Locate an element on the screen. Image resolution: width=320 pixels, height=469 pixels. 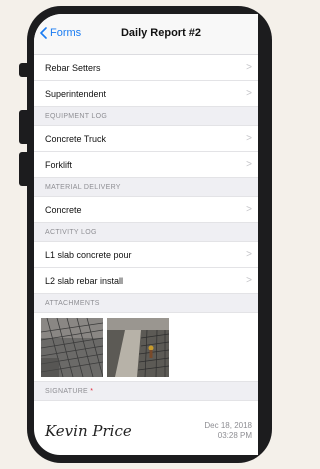
list-item-concrete: Concrete > is located at coordinates (146, 210).